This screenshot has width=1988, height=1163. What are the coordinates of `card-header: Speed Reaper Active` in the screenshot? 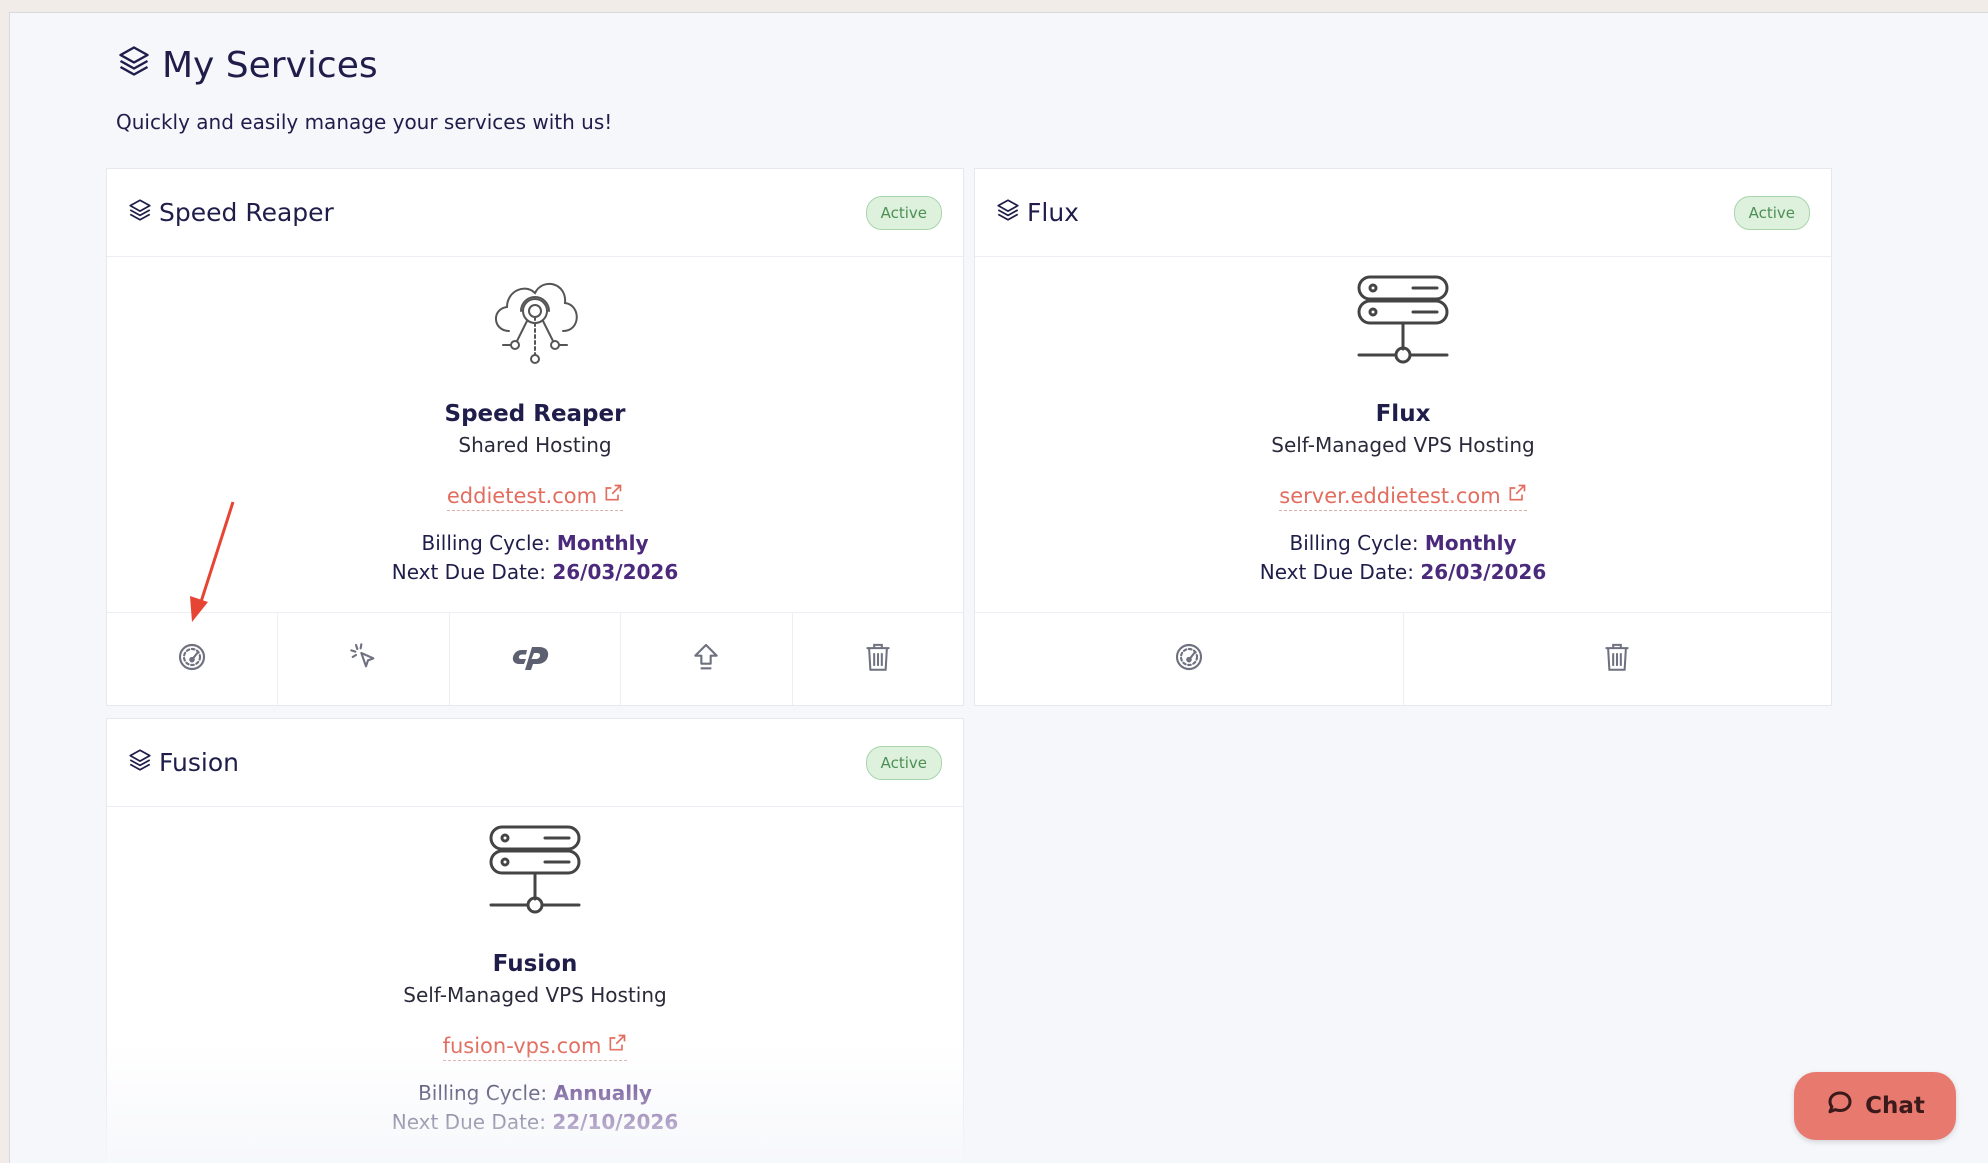 It's located at (535, 213).